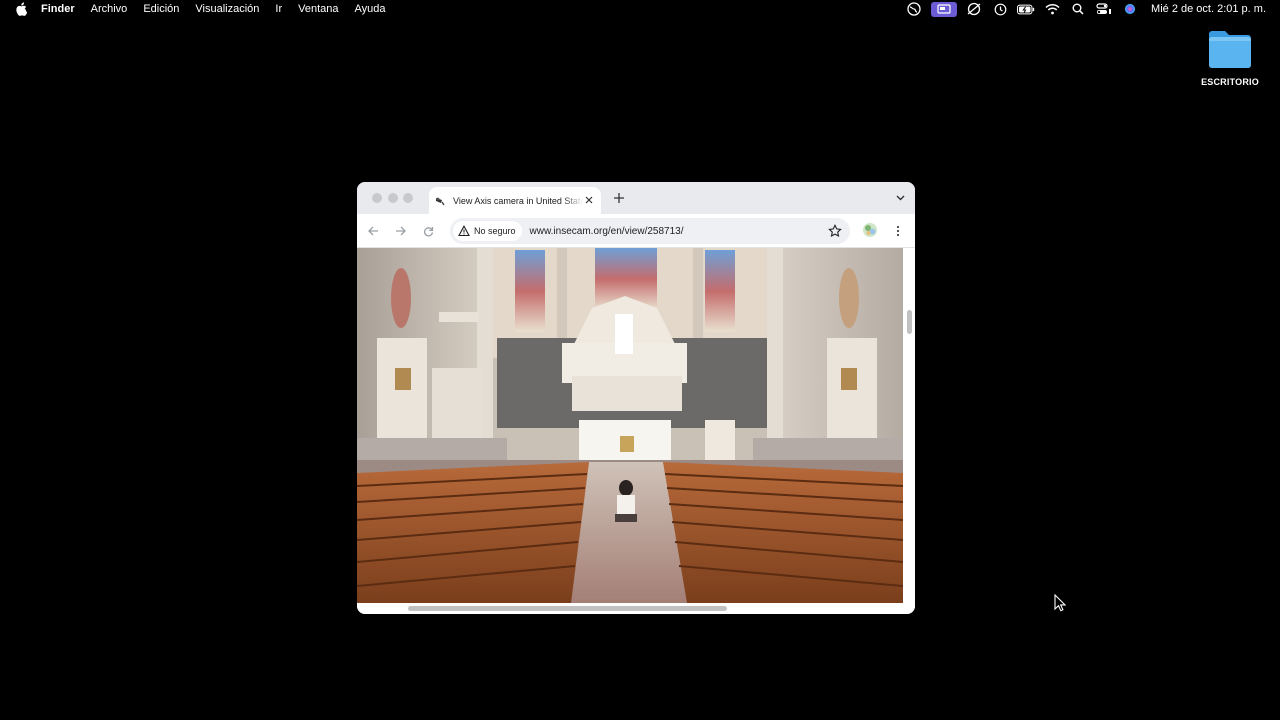  Describe the element at coordinates (377, 198) in the screenshot. I see `close-window-button` at that location.